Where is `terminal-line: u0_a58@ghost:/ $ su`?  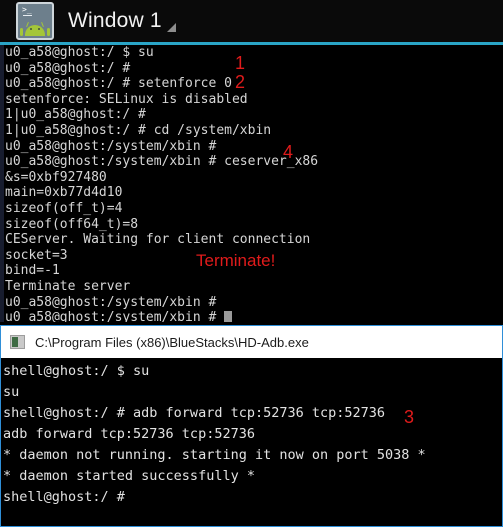
terminal-line: u0_a58@ghost:/ $ su is located at coordinates (79, 52).